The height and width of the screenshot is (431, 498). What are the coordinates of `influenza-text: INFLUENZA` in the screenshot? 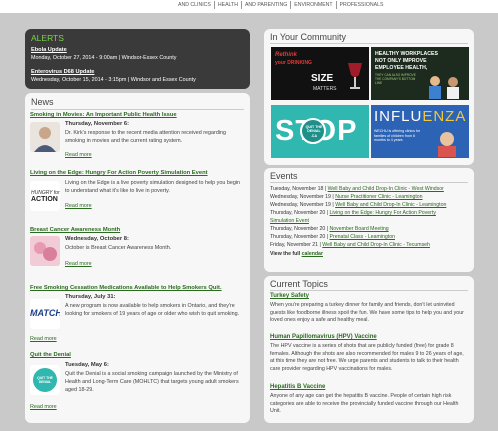 It's located at (420, 116).